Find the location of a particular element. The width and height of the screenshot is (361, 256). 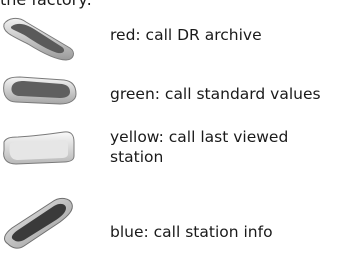

green-remote-key-icon is located at coordinates (40, 92).